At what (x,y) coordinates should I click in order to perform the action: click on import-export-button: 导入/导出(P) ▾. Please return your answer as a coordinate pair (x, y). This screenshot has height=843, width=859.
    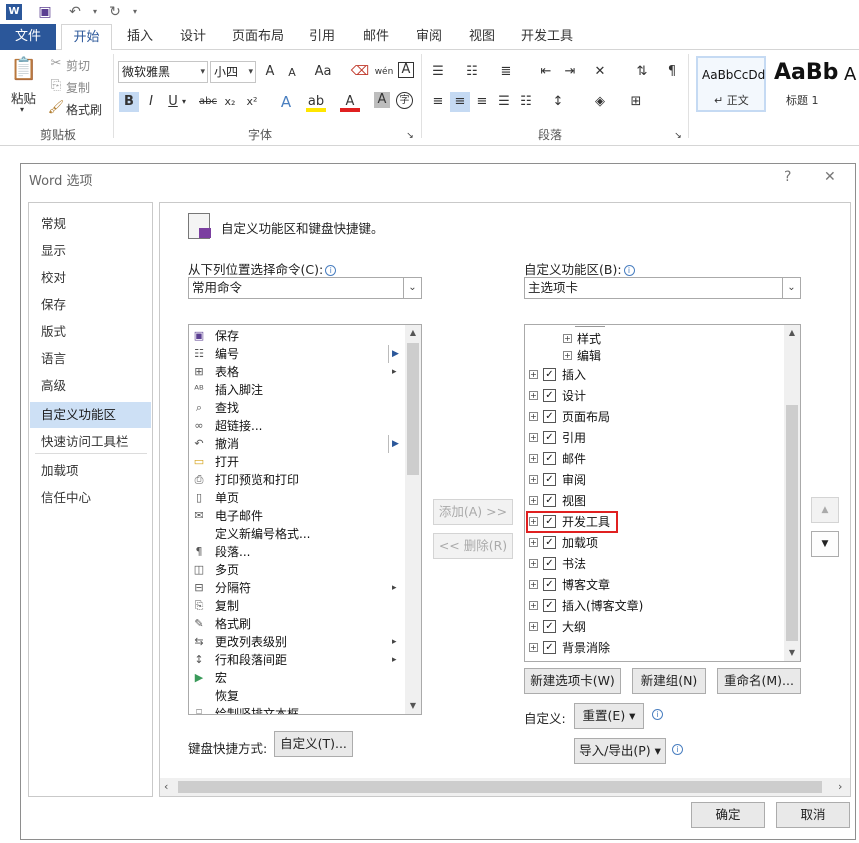
    Looking at the image, I should click on (620, 751).